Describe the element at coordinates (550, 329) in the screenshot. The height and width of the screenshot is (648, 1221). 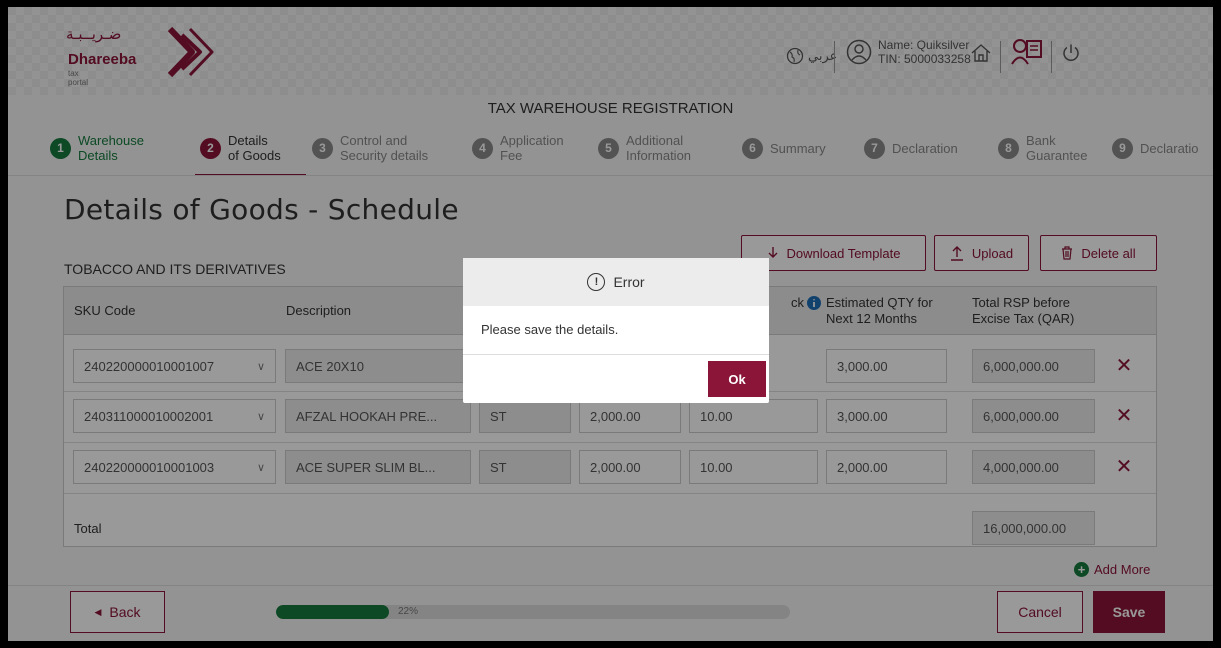
I see `error-dialog-message: Please save the details.` at that location.